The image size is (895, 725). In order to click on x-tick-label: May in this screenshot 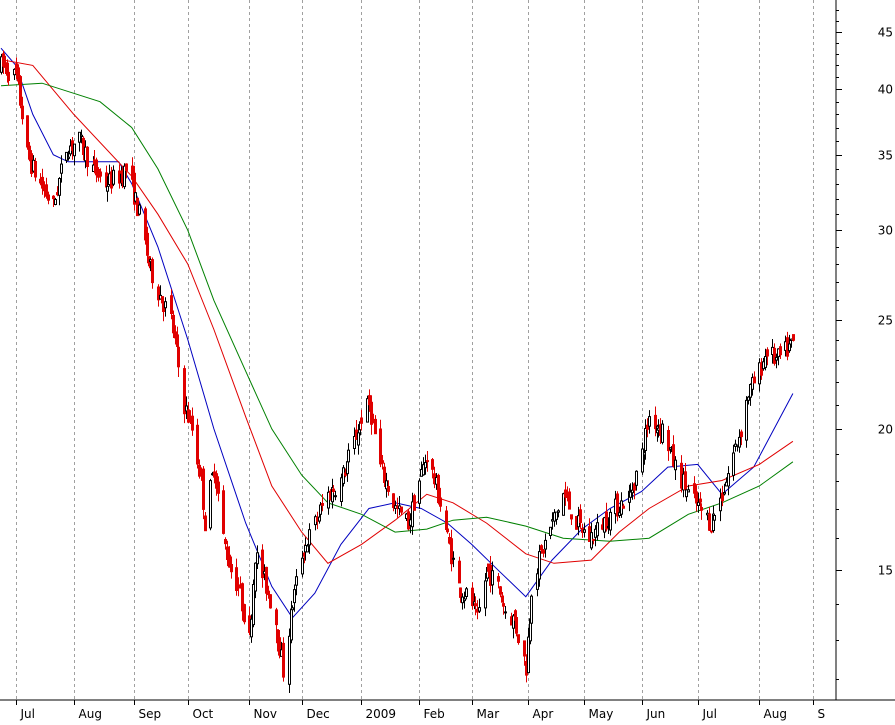, I will do `click(601, 714)`.